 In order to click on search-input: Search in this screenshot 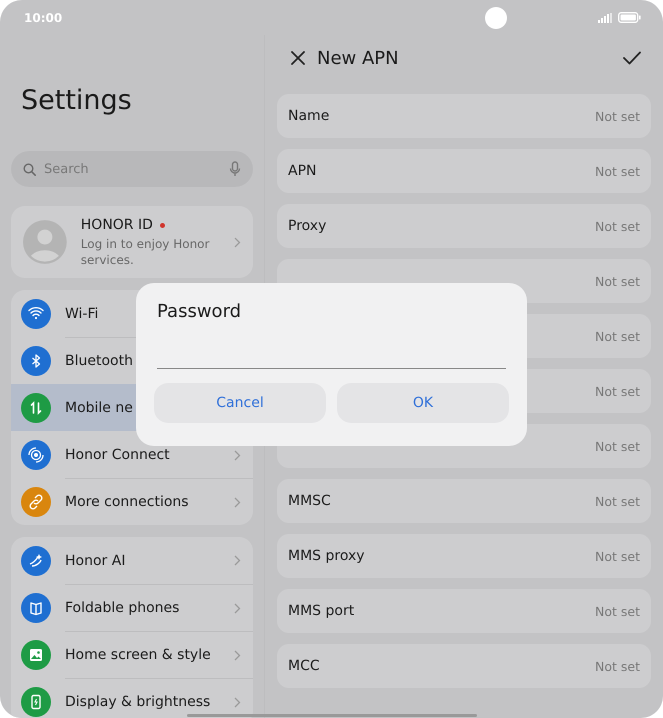, I will do `click(132, 169)`.